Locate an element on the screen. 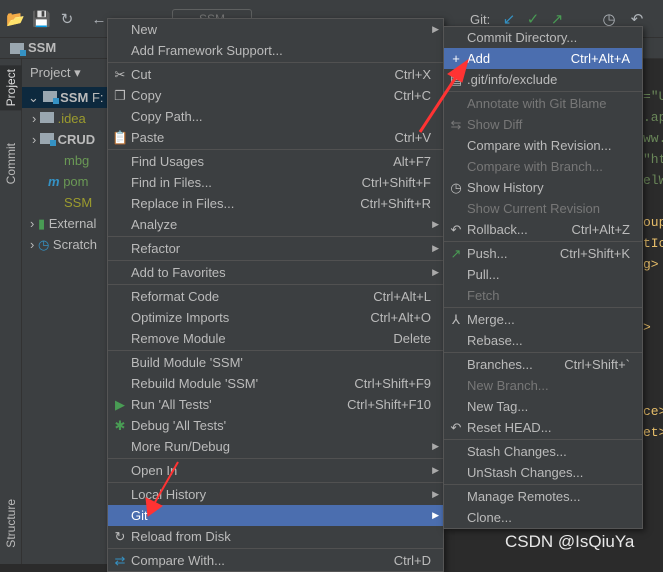 The width and height of the screenshot is (663, 572). menu-item-new: New ▶ is located at coordinates (275, 29).